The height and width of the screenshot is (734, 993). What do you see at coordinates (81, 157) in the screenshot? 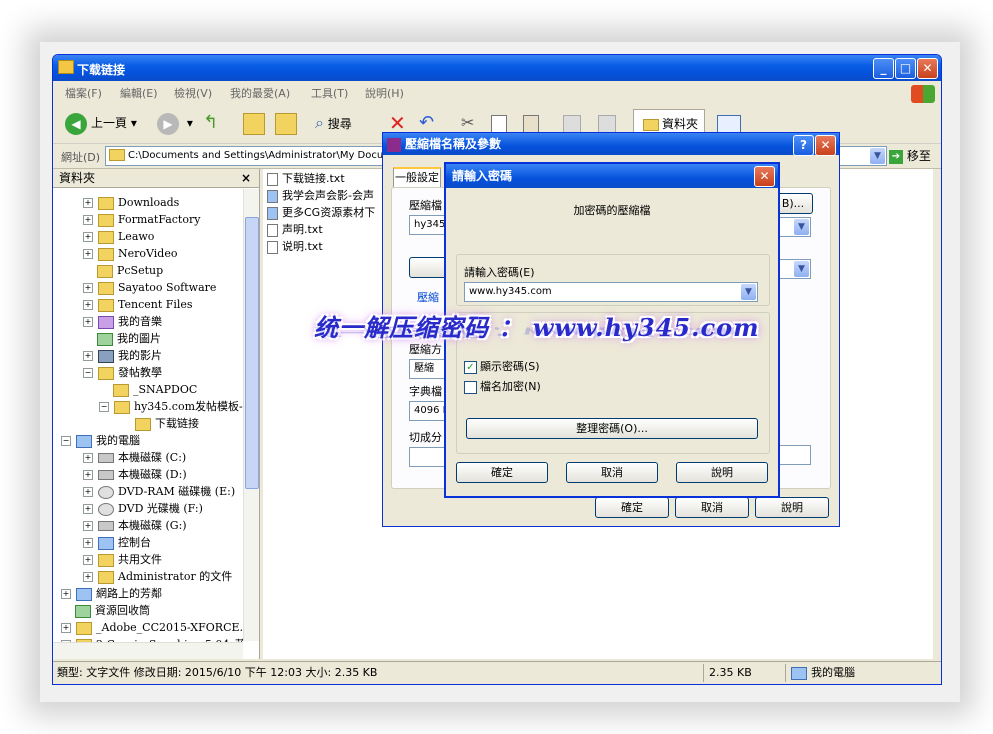
I see `address-label: 網址(D)` at bounding box center [81, 157].